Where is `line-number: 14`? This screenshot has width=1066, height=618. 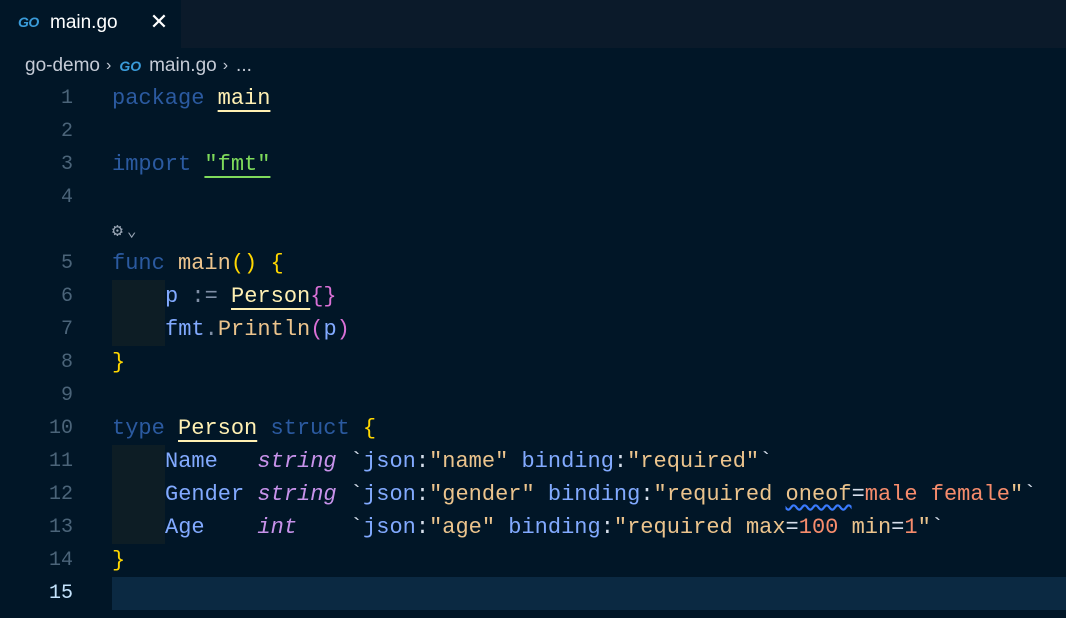 line-number: 14 is located at coordinates (60, 560).